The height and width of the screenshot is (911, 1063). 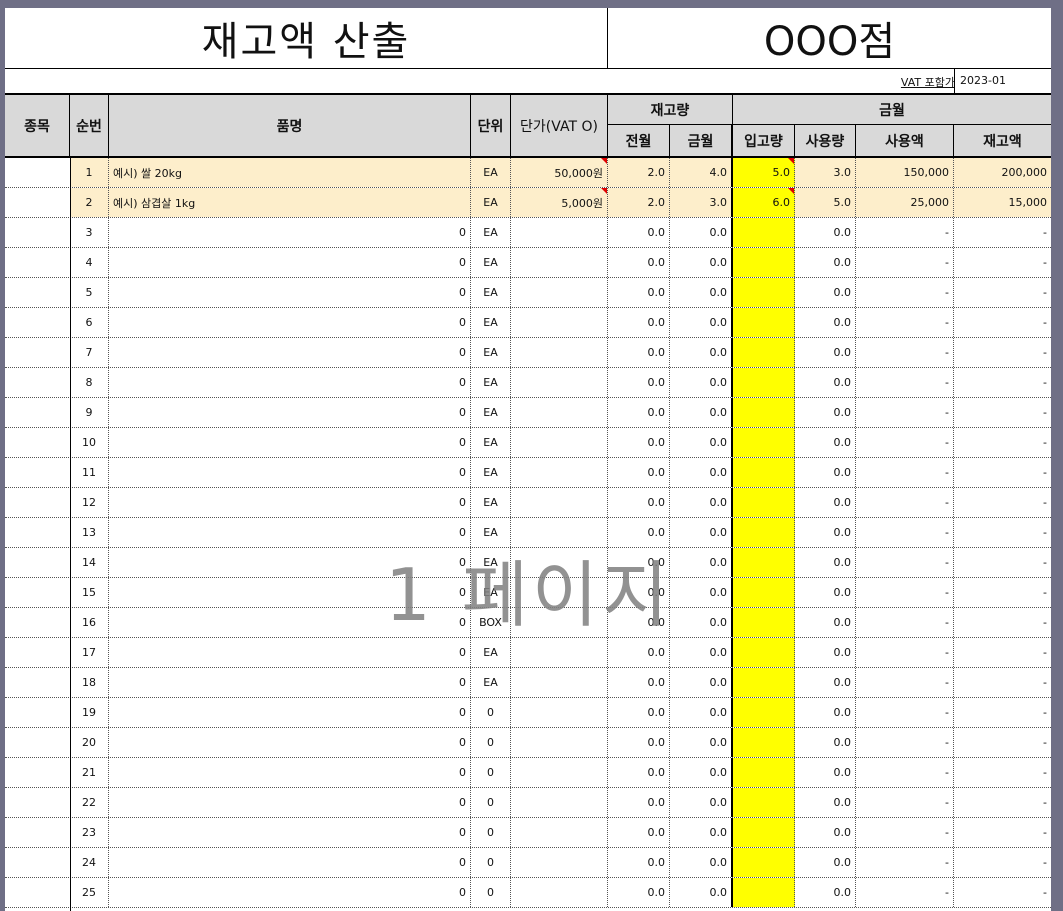 What do you see at coordinates (89, 562) in the screenshot?
I see `seq-cell: 14` at bounding box center [89, 562].